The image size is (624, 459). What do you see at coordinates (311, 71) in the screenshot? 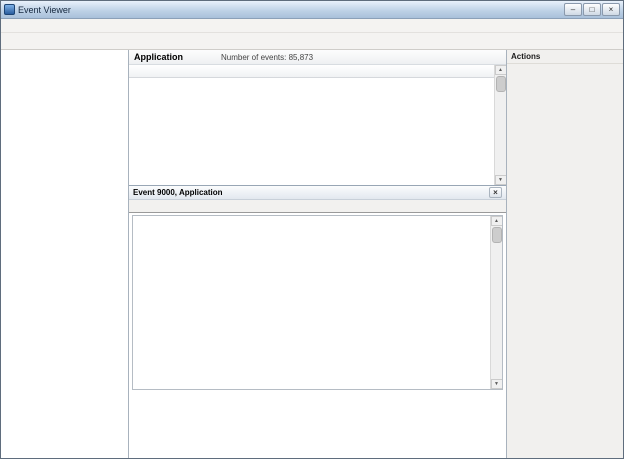
I see `event-list-header` at bounding box center [311, 71].